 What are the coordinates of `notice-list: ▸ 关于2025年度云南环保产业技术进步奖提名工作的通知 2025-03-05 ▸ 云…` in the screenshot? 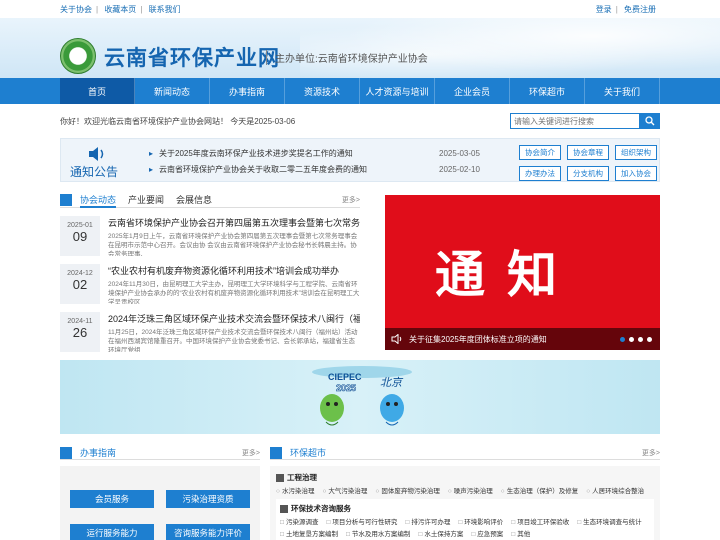 It's located at (334, 161).